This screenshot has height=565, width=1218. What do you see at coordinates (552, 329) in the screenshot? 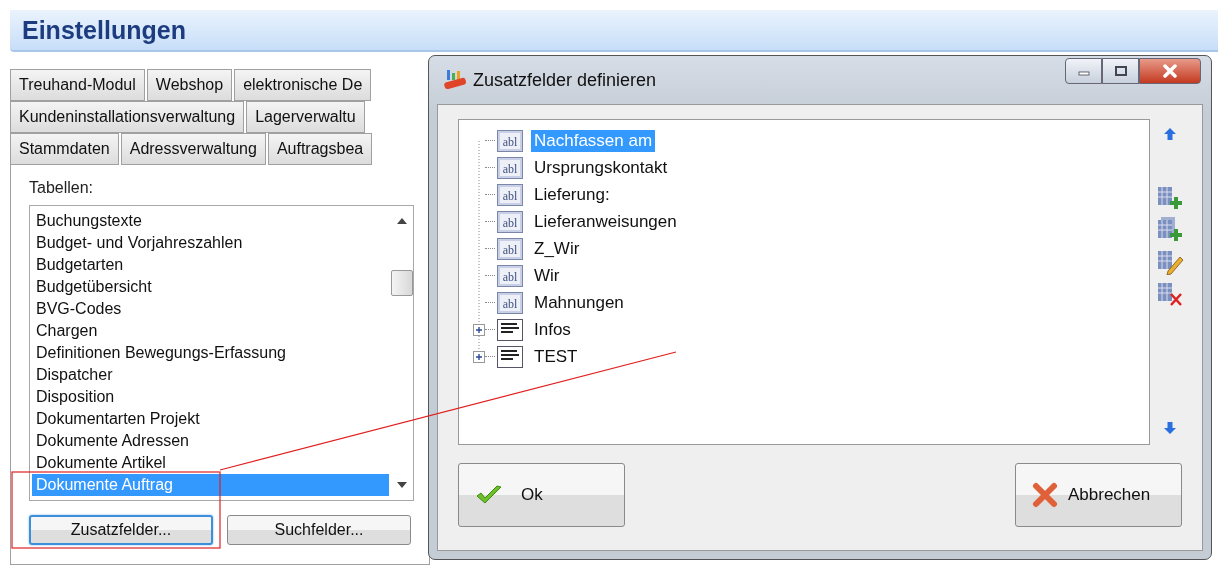
I see `tree-item: Infos` at bounding box center [552, 329].